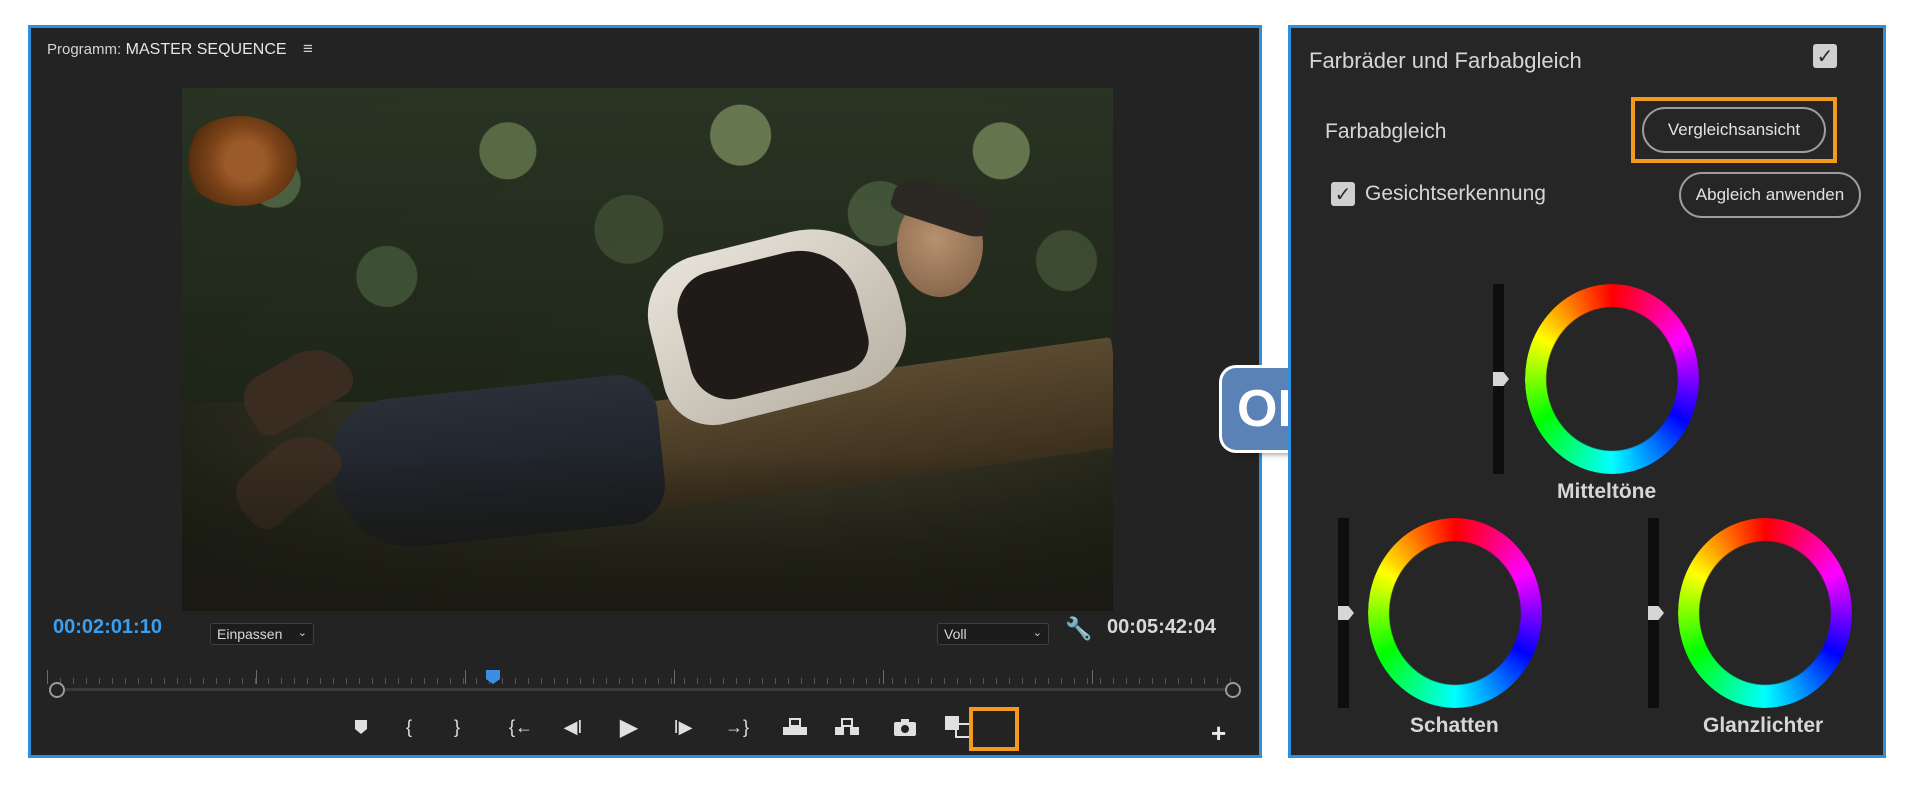 The height and width of the screenshot is (791, 1920). I want to click on go-to-out-button: →}, so click(737, 727).